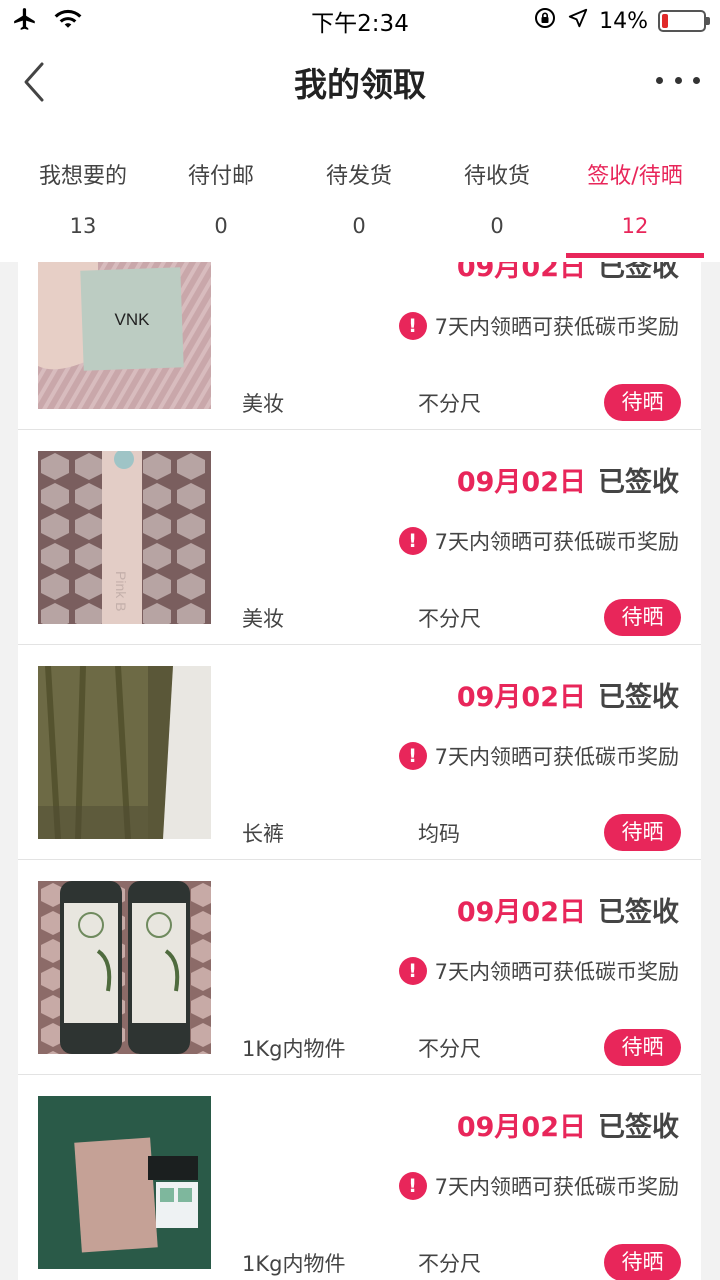  Describe the element at coordinates (497, 196) in the screenshot. I see `tab-pending-receipt: 待收货 0` at that location.